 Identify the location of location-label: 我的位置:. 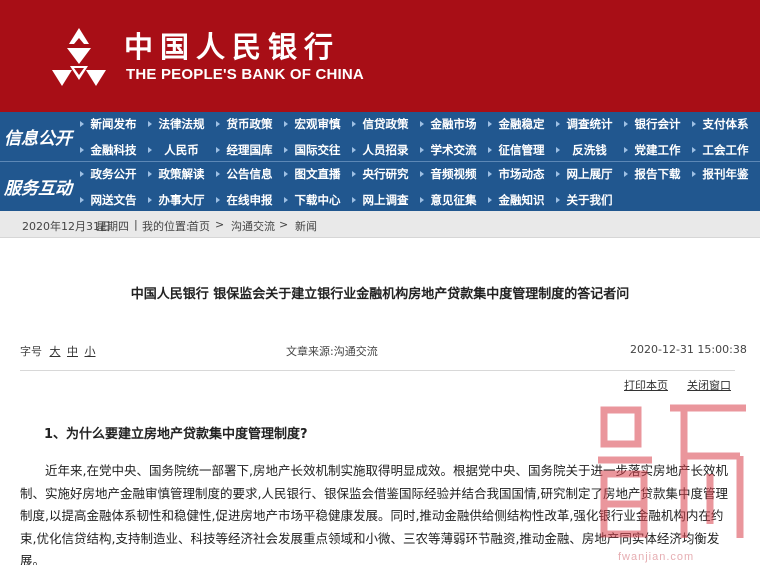
(166, 226).